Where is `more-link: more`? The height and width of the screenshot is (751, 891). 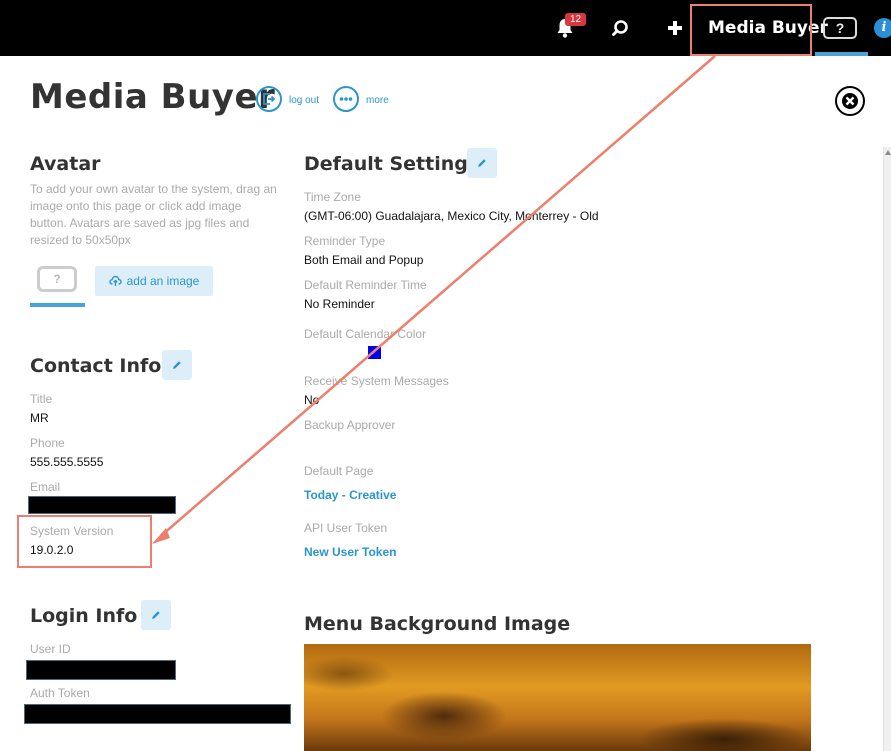
more-link: more is located at coordinates (377, 100).